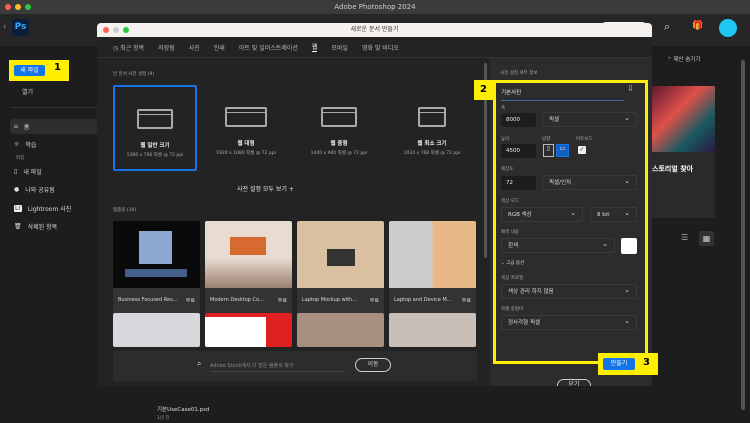  Describe the element at coordinates (17, 189) in the screenshot. I see `user-icon: ●` at that location.